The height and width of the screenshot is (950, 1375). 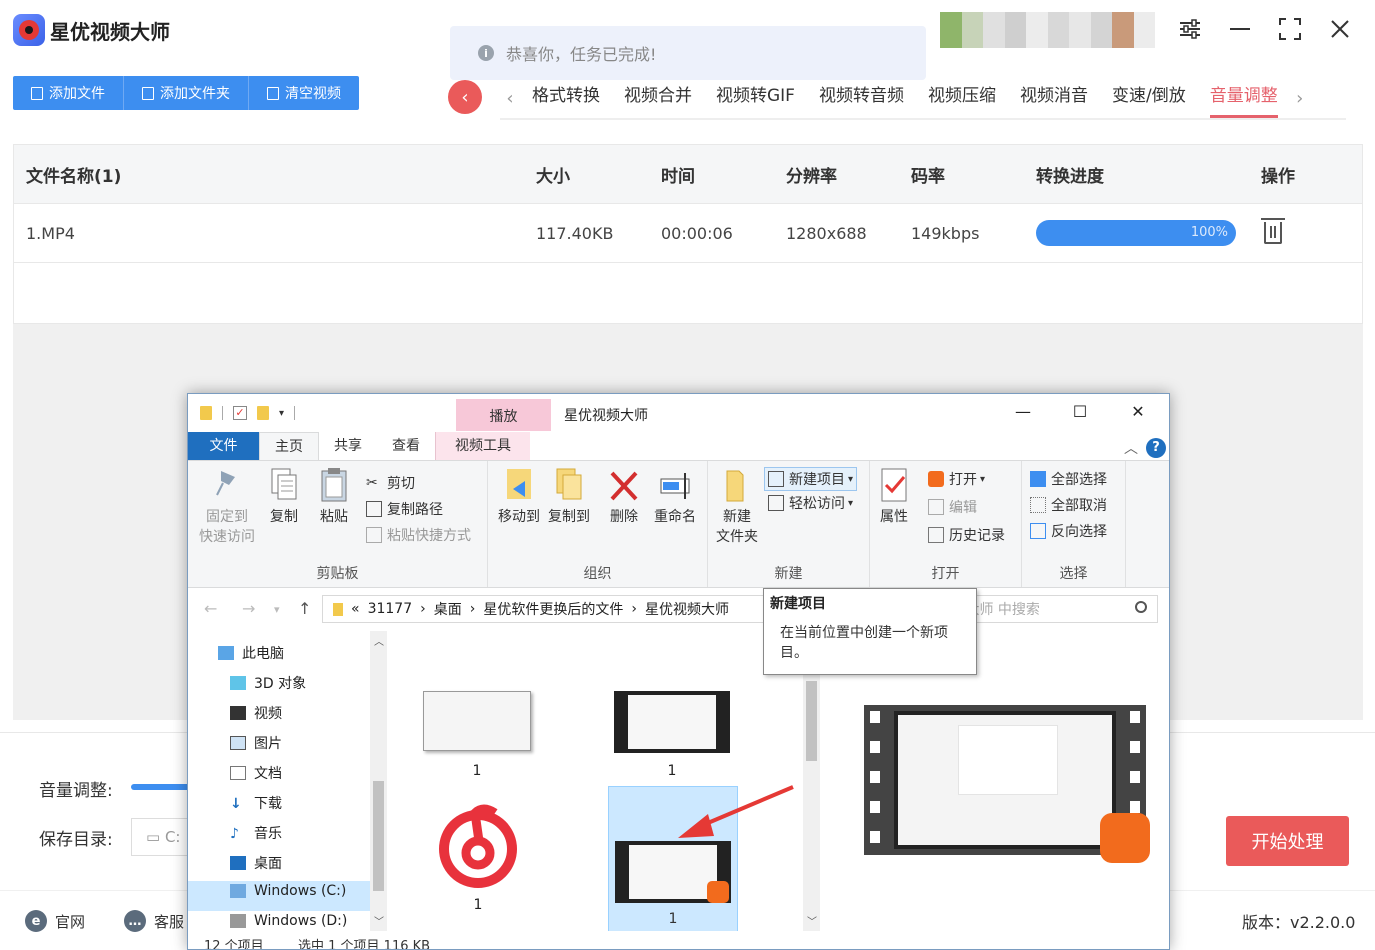 What do you see at coordinates (1054, 98) in the screenshot?
I see `tab-video-mute: 视频消音` at bounding box center [1054, 98].